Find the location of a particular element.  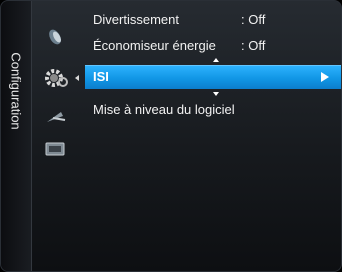

menu-item-label: ISI is located at coordinates (101, 76).